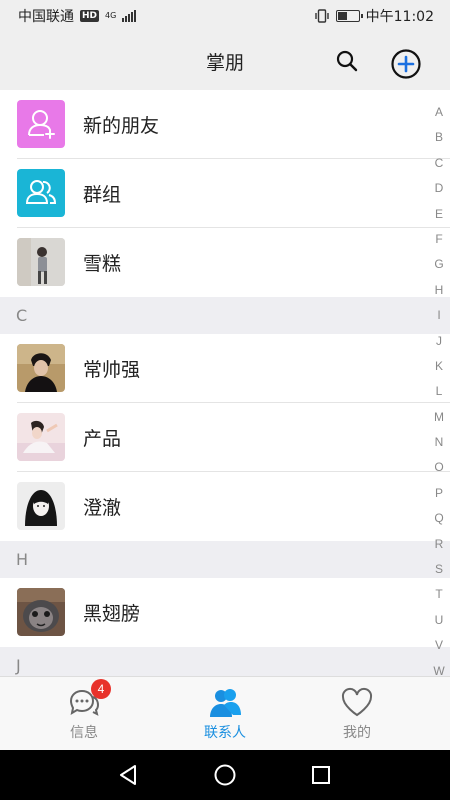 The height and width of the screenshot is (800, 450). I want to click on index-letter-s: S, so click(439, 569).